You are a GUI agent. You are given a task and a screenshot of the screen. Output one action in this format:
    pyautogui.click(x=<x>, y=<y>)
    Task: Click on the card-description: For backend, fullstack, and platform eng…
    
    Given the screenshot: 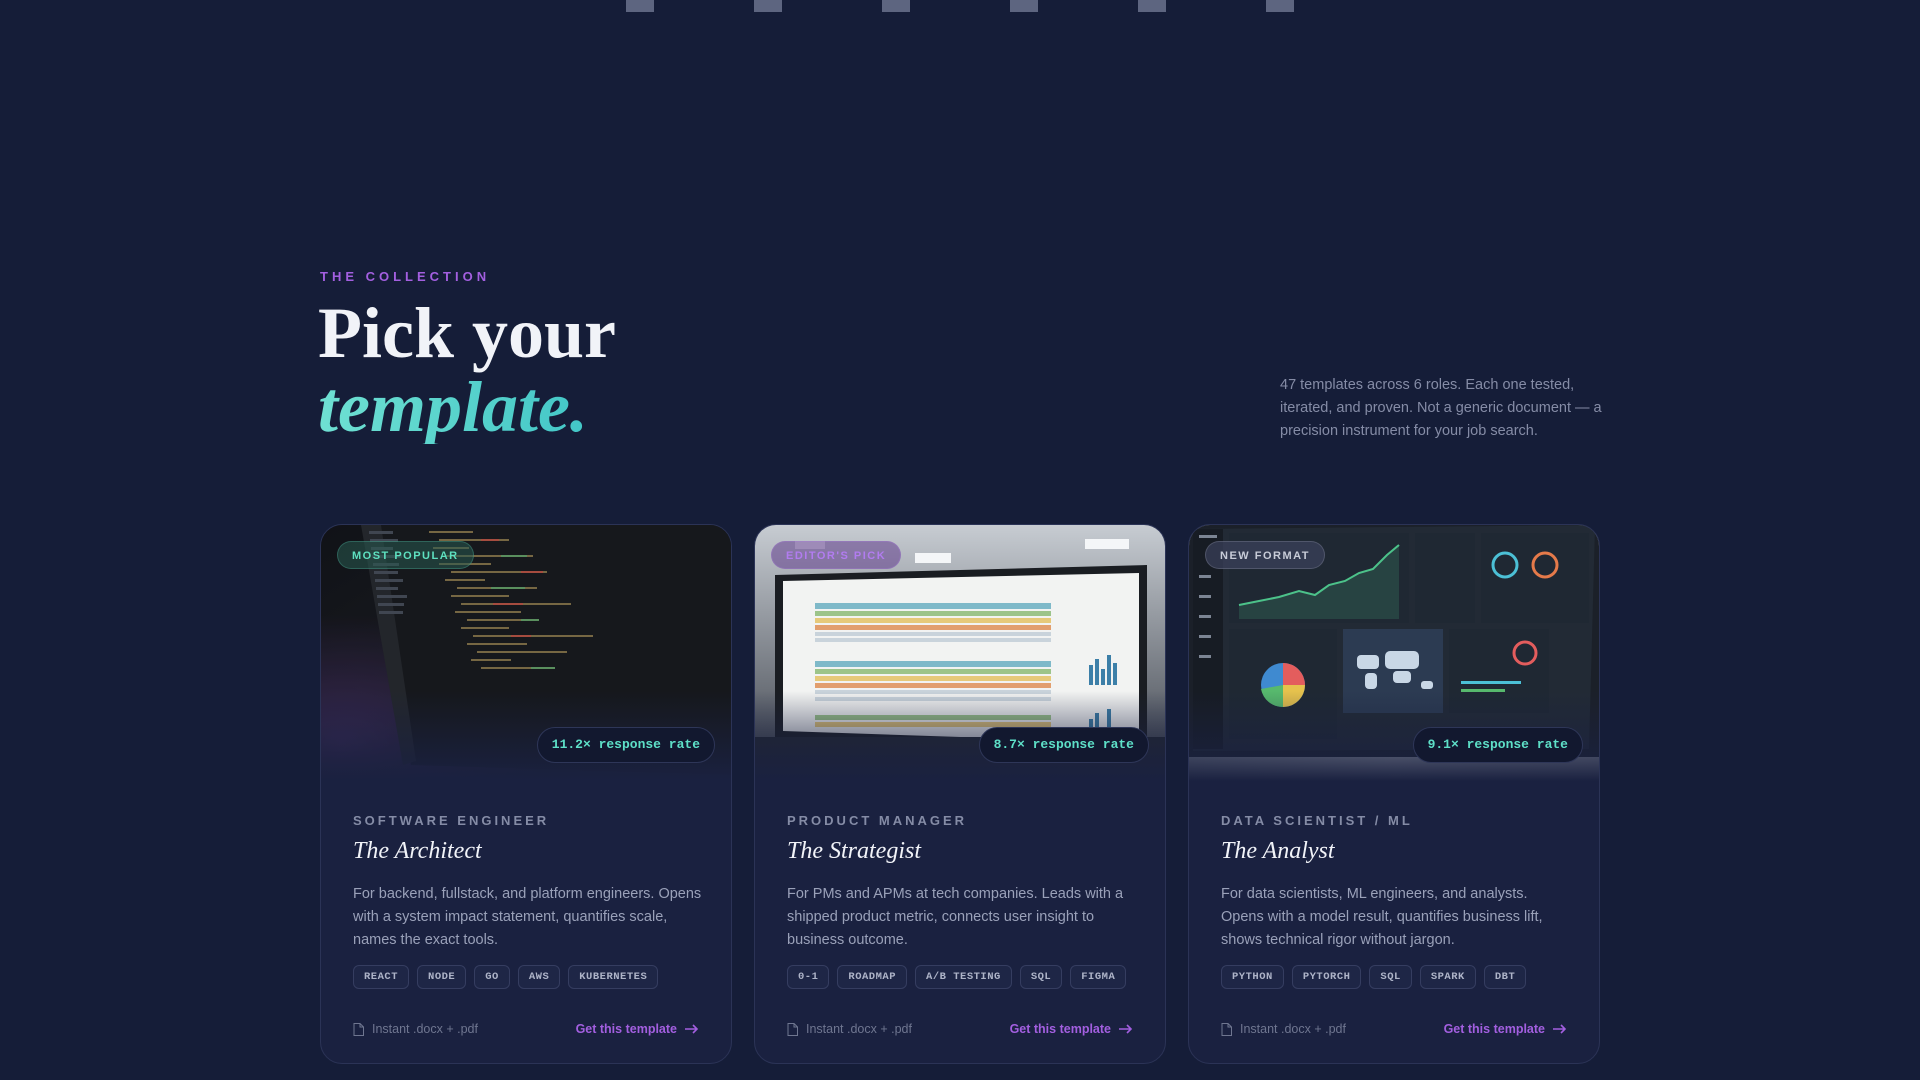 What is the action you would take?
    pyautogui.click(x=527, y=917)
    